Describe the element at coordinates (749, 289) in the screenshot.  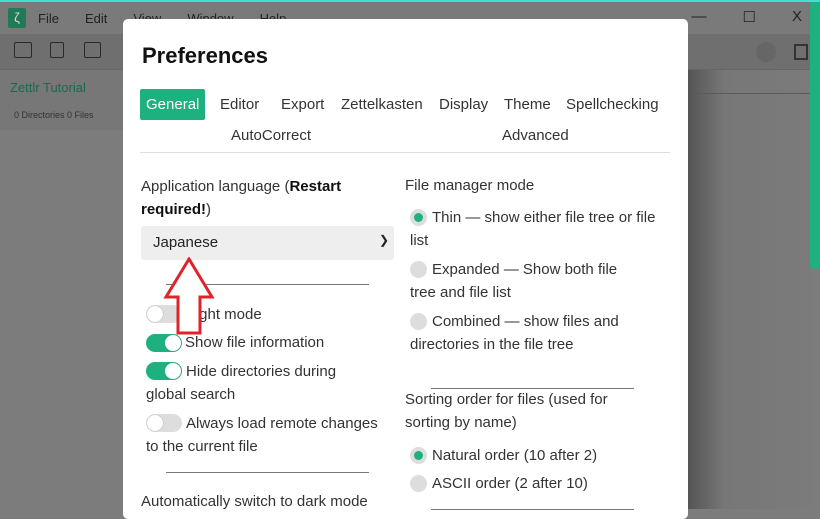
I see `editor-area` at that location.